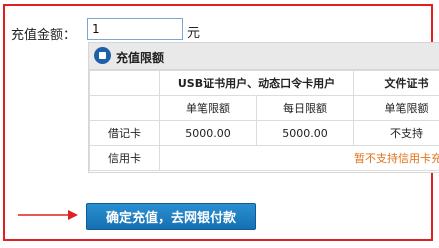  I want to click on table-row: 单笔限额 每日限额 单笔限额, so click(264, 108).